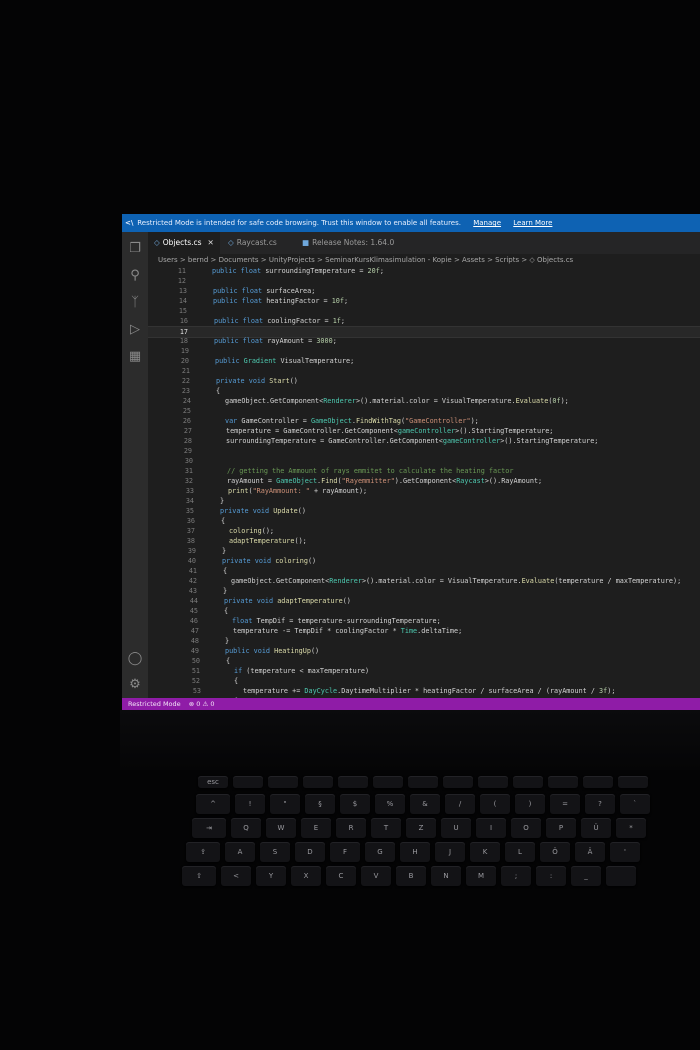 The height and width of the screenshot is (1050, 700). What do you see at coordinates (424, 281) in the screenshot?
I see `code-line: 12` at bounding box center [424, 281].